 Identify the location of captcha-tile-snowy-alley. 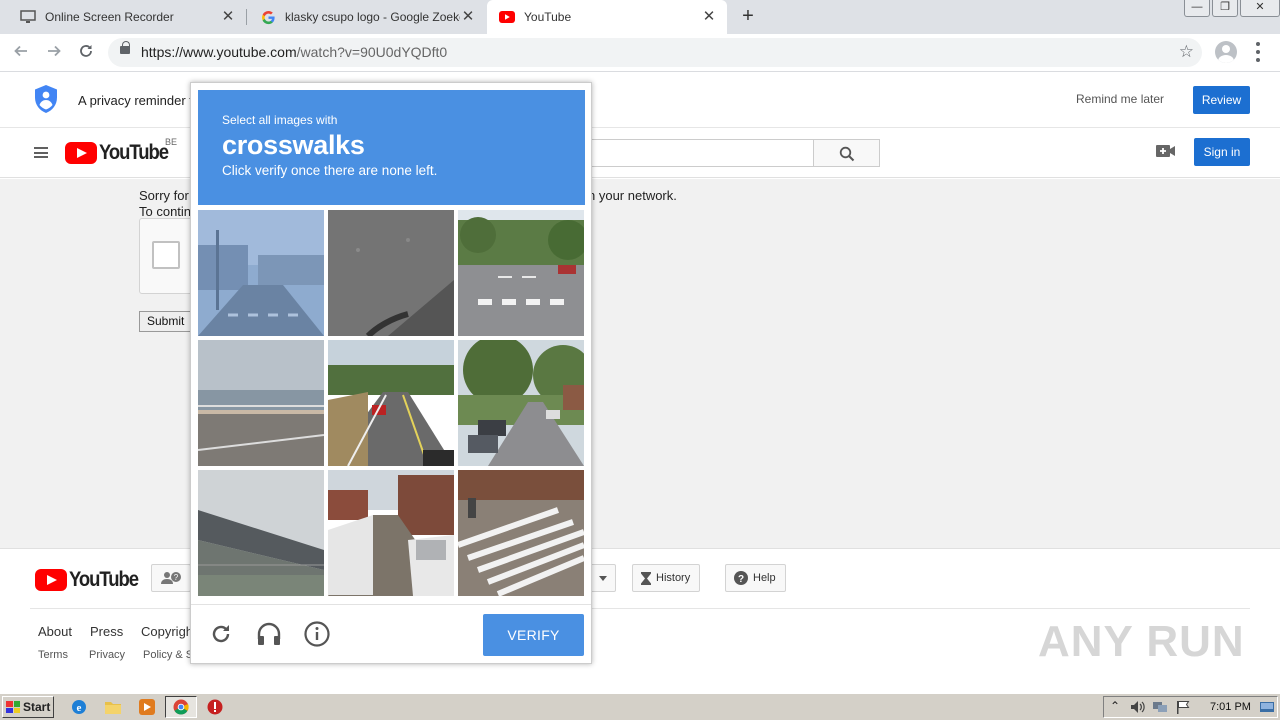
(391, 533).